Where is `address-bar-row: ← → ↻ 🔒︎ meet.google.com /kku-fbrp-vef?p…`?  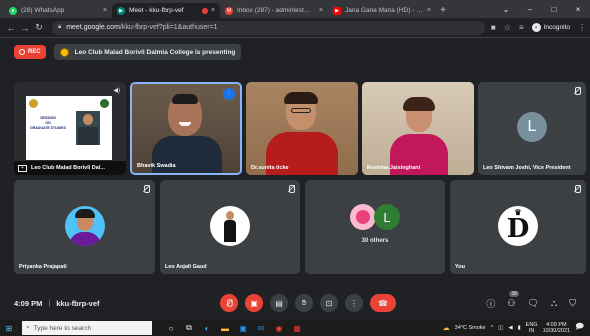 address-bar-row: ← → ↻ 🔒︎ meet.google.com /kku-fbrp-vef?p… is located at coordinates (295, 28).